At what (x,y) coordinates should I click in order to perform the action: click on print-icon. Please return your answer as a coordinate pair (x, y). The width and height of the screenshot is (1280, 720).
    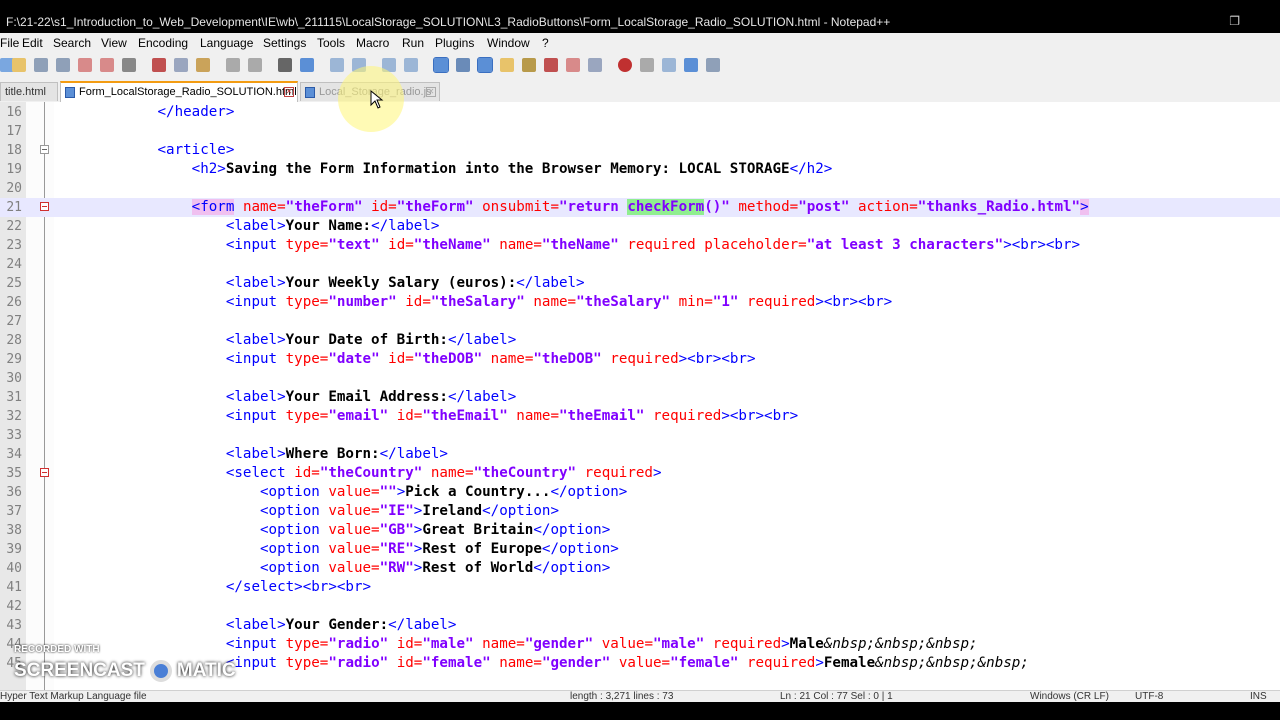
    Looking at the image, I should click on (129, 65).